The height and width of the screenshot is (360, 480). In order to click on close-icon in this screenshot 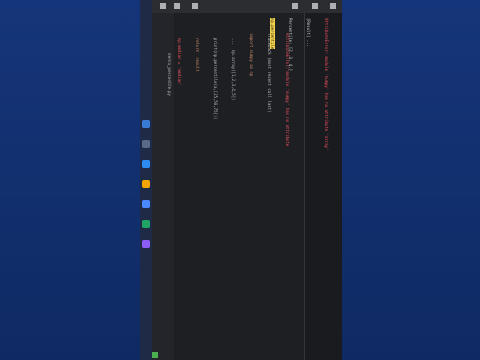, I will do `click(333, 6)`.